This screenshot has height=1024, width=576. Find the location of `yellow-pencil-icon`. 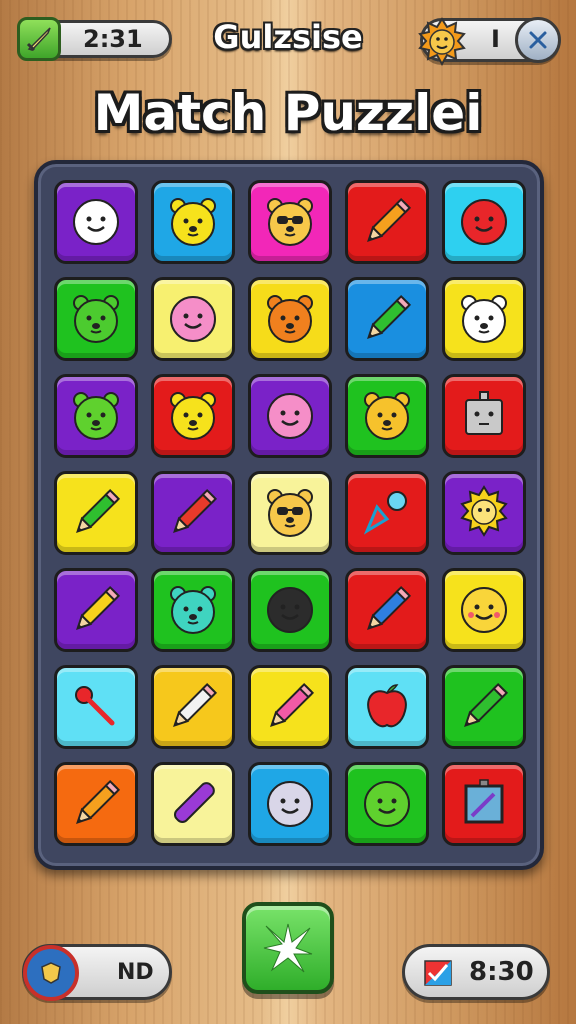

yellow-pencil-icon is located at coordinates (98, 607).